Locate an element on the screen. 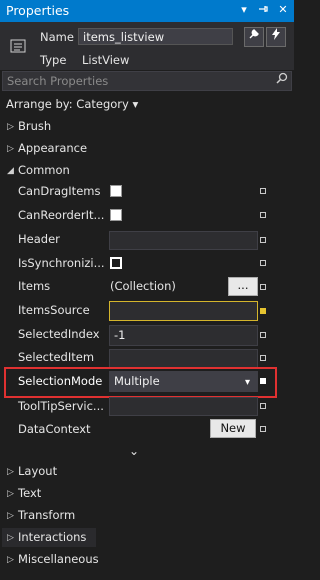  selectedindex-field: -1 is located at coordinates (183, 335).